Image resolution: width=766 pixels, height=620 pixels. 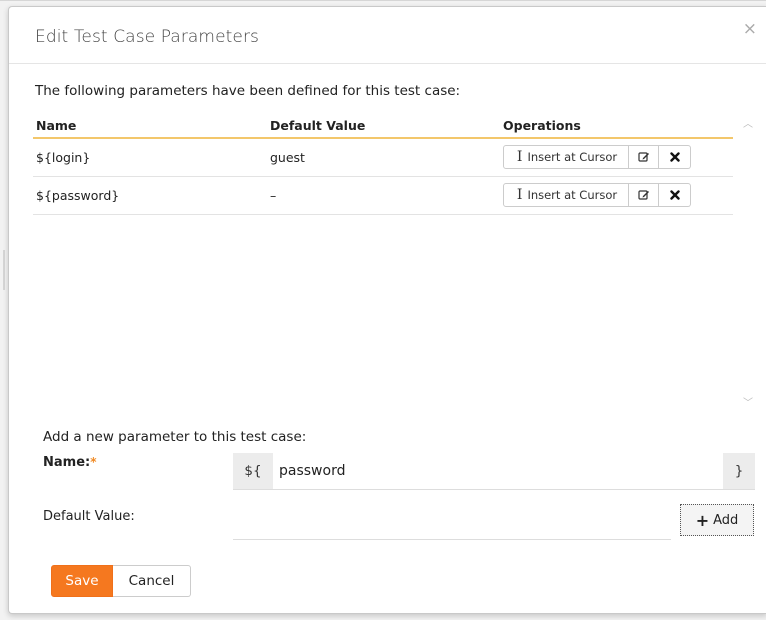 What do you see at coordinates (152, 581) in the screenshot?
I see `cancel-button: Cancel` at bounding box center [152, 581].